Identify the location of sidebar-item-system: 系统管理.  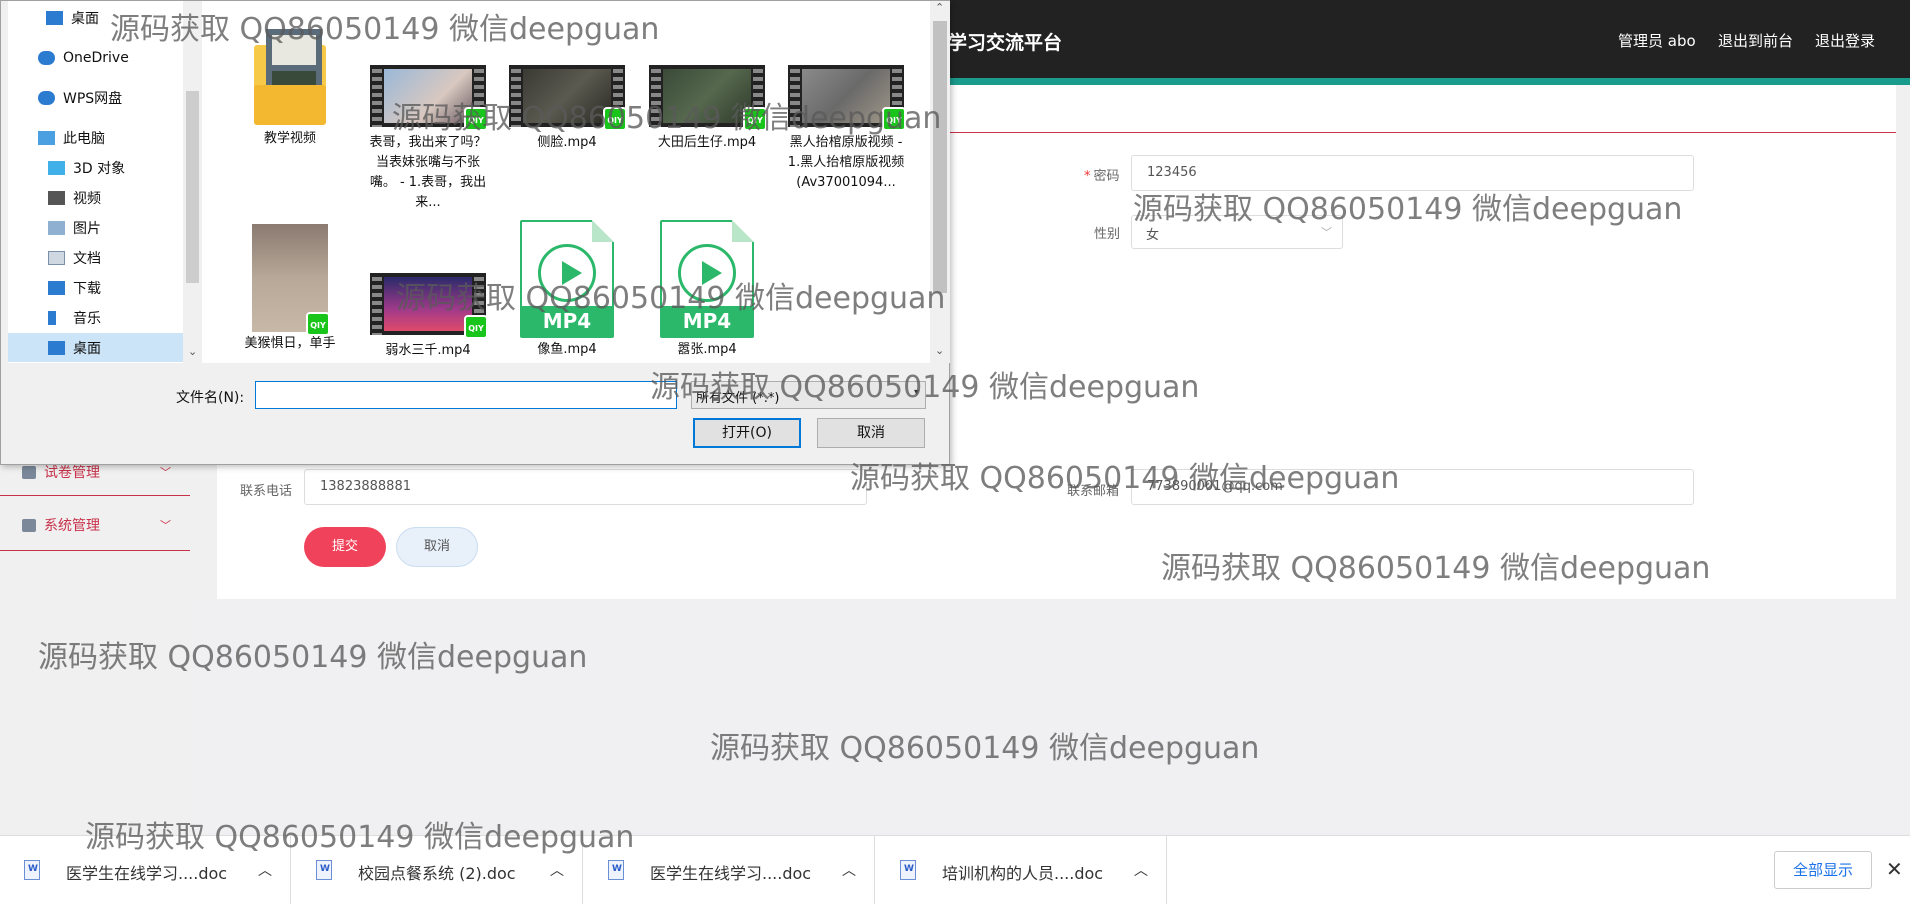
(61, 525).